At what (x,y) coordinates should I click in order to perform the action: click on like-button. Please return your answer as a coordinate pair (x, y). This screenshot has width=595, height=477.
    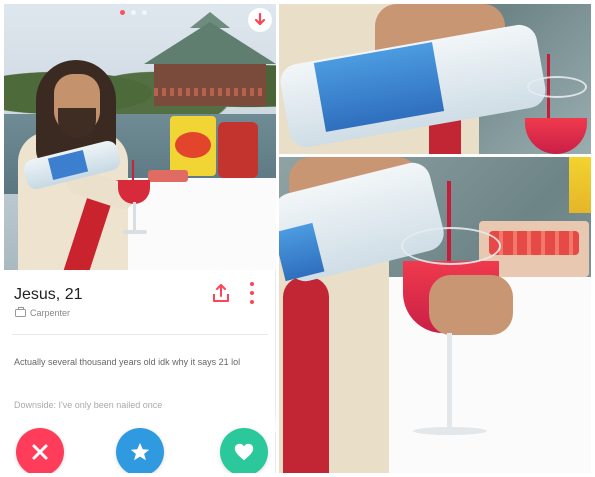
    Looking at the image, I should click on (244, 450).